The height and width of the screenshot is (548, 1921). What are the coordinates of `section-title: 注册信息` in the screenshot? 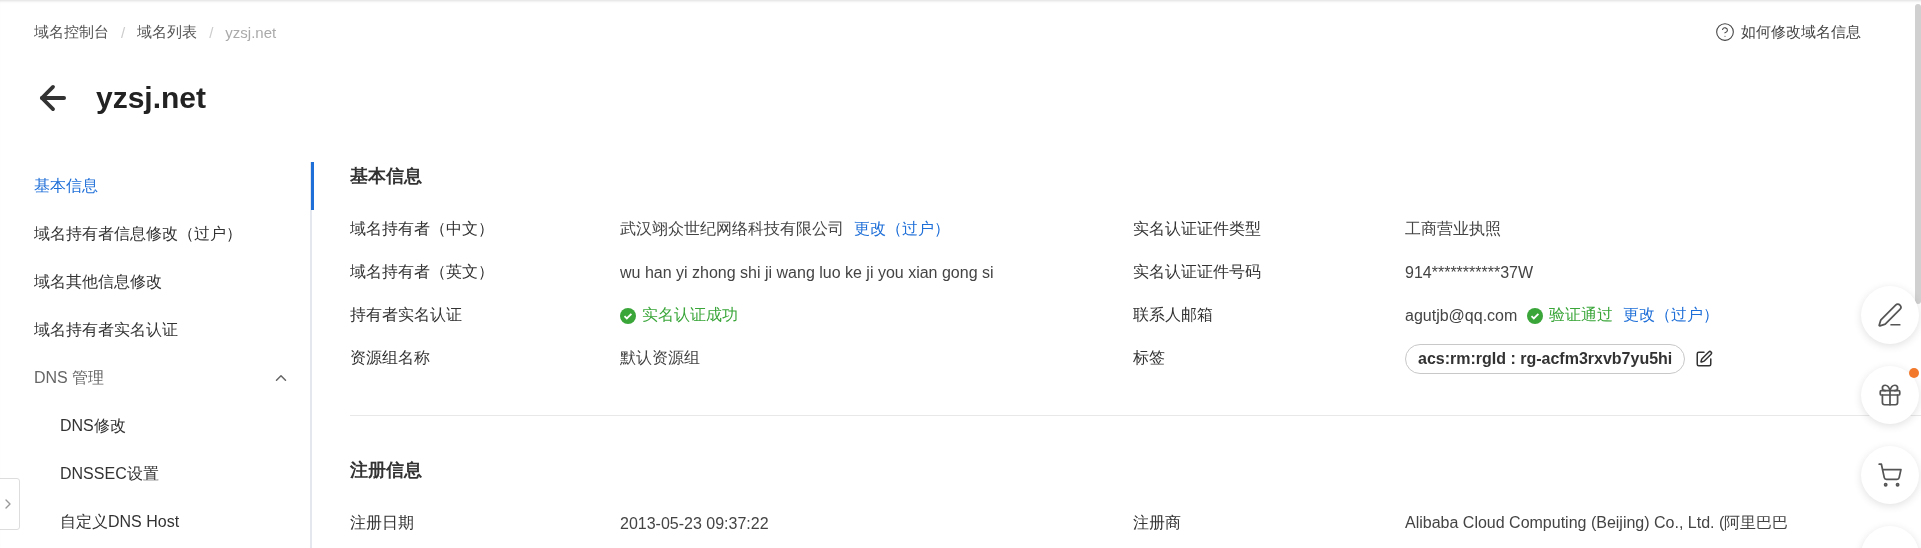 It's located at (386, 470).